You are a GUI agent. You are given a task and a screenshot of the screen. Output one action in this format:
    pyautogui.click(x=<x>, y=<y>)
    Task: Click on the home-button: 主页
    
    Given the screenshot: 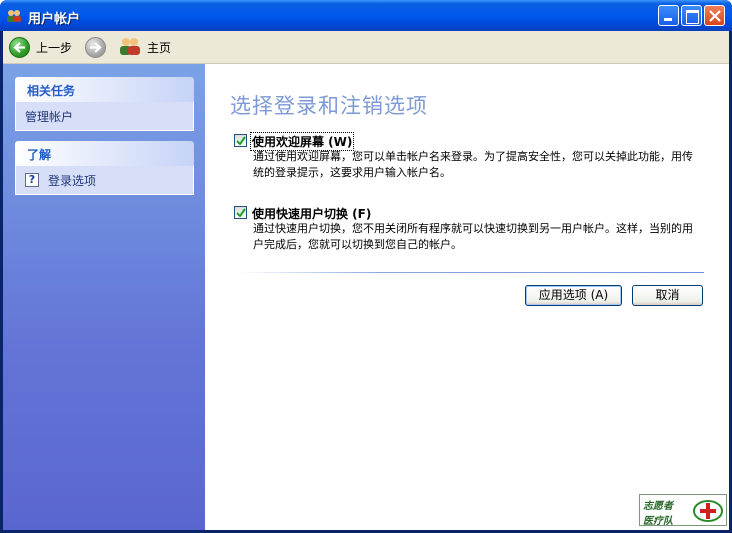 What is the action you would take?
    pyautogui.click(x=145, y=47)
    